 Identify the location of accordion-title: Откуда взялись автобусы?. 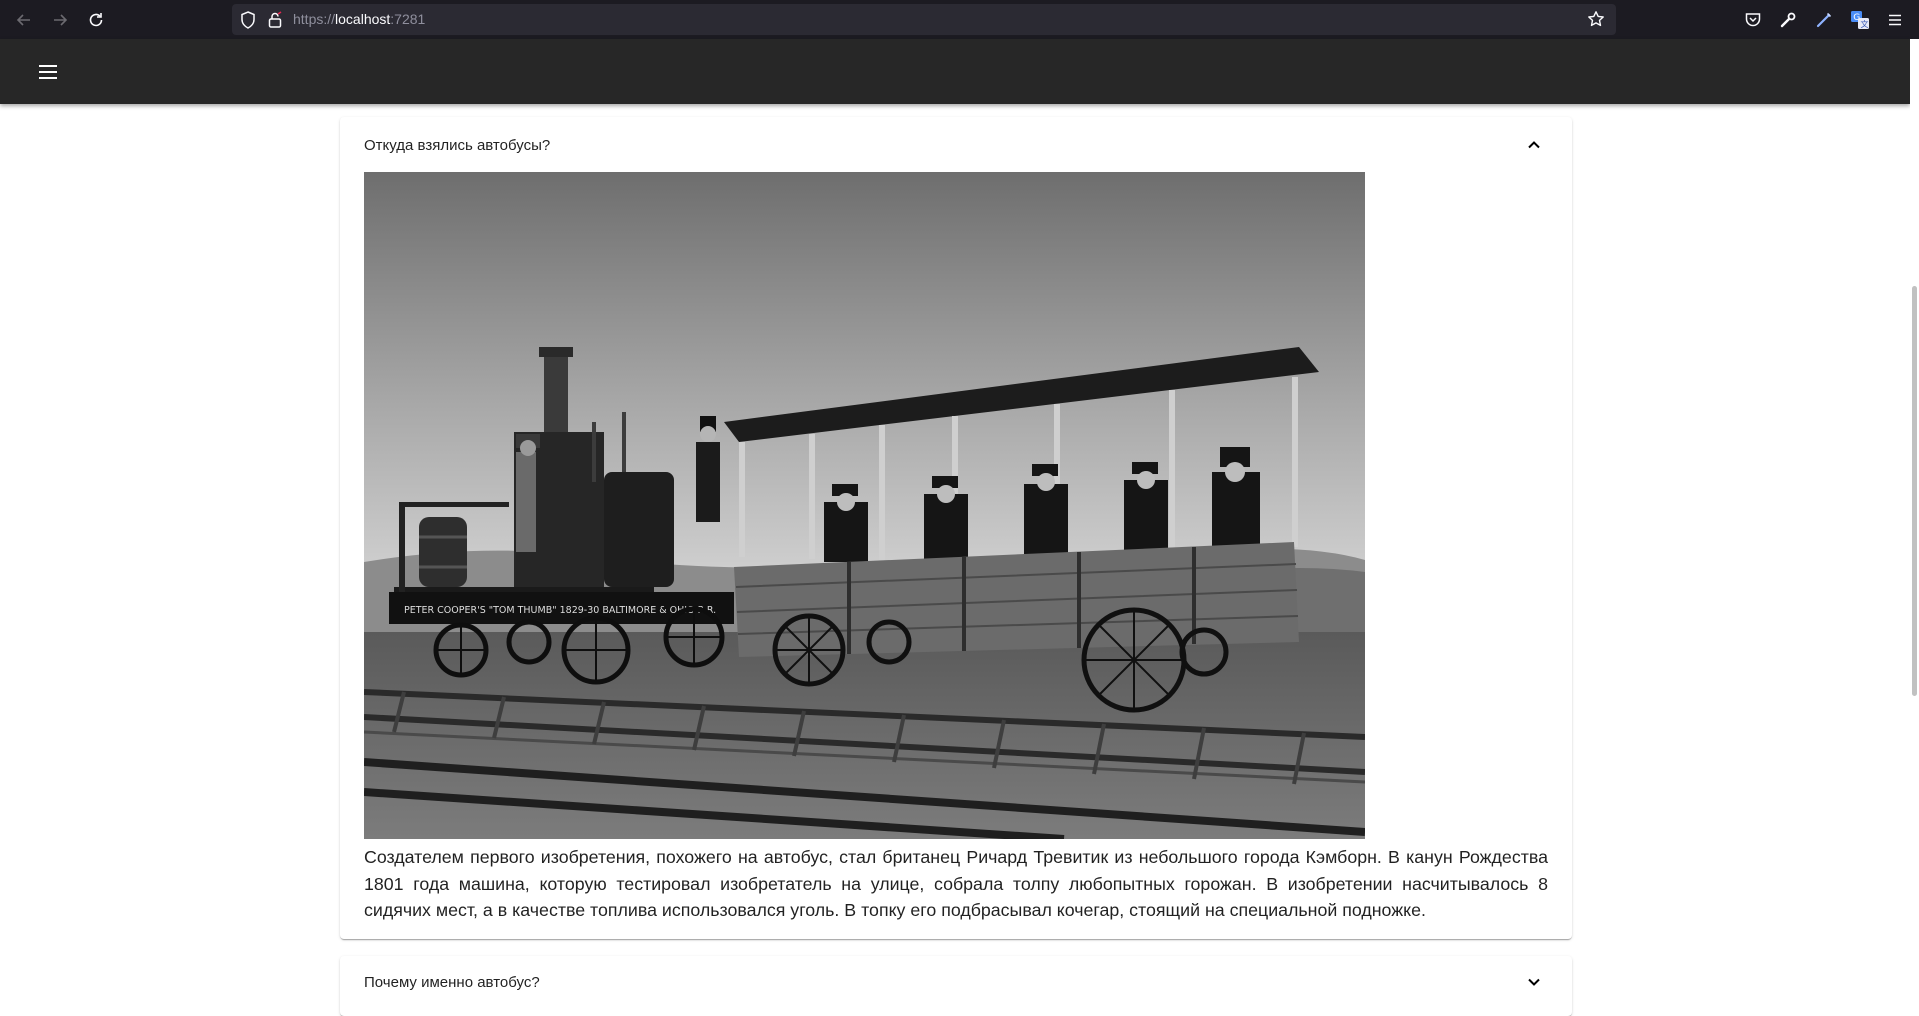
(457, 145).